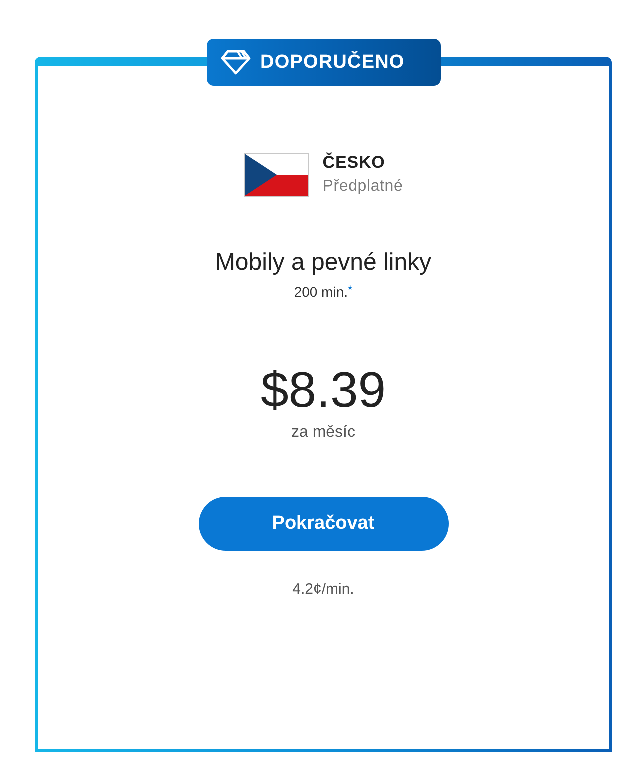 This screenshot has height=771, width=640. Describe the element at coordinates (323, 433) in the screenshot. I see `price-period: za měsíc` at that location.